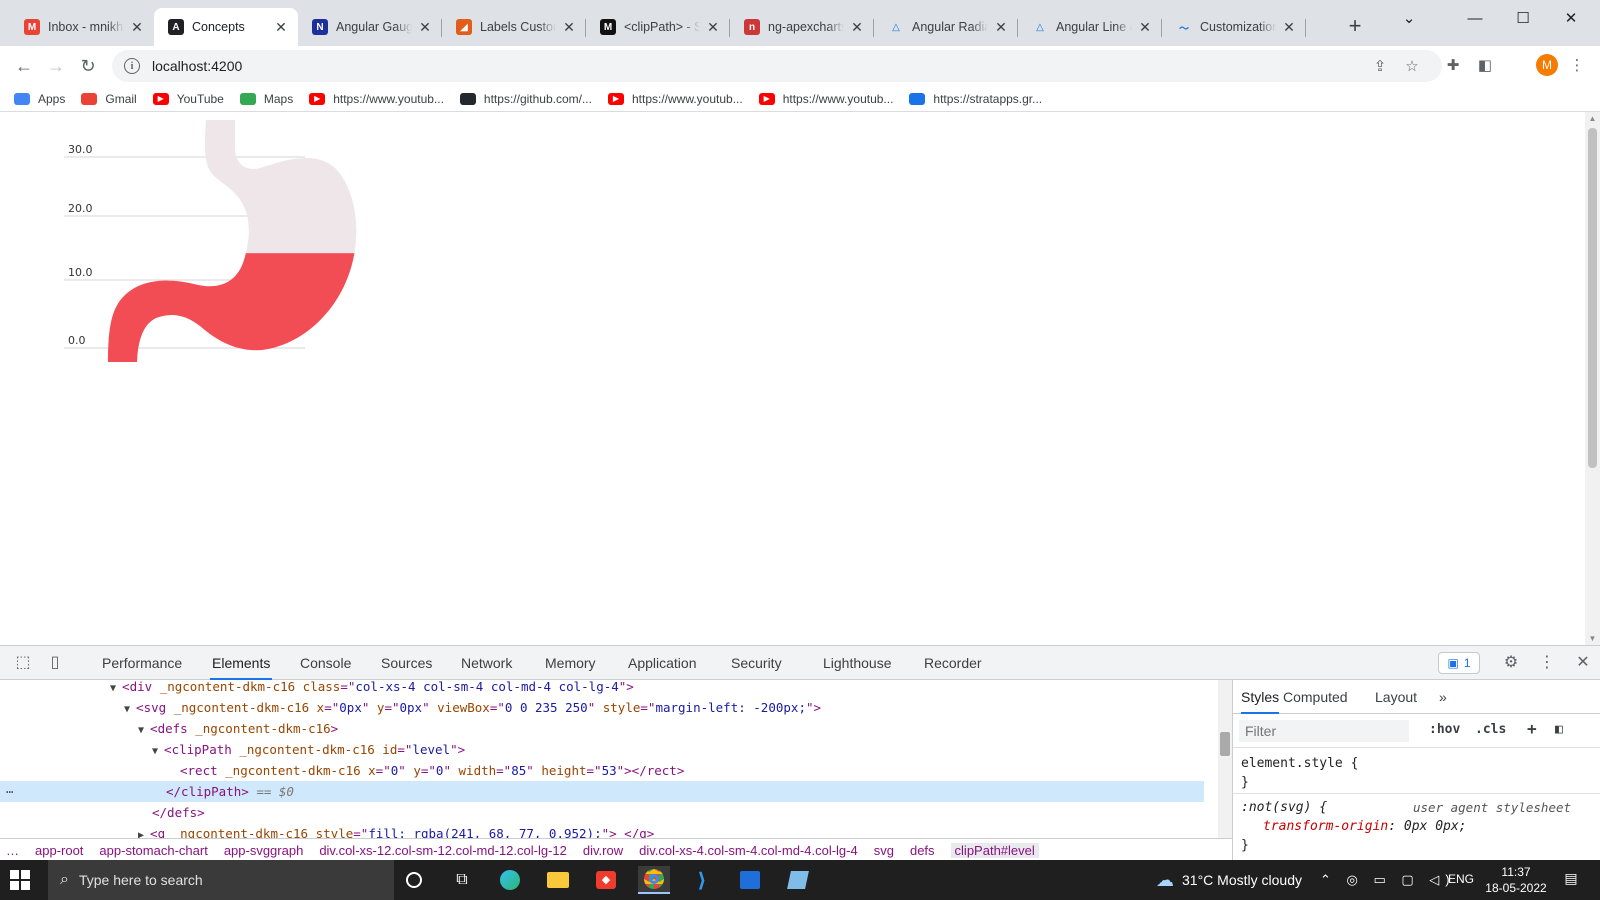  I want to click on styles-tab-layout: Layout, so click(1396, 697).